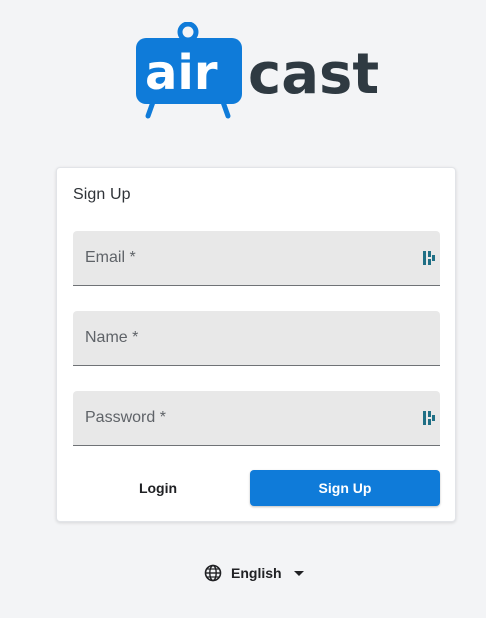  What do you see at coordinates (345, 488) in the screenshot?
I see `signup-button: Sign Up` at bounding box center [345, 488].